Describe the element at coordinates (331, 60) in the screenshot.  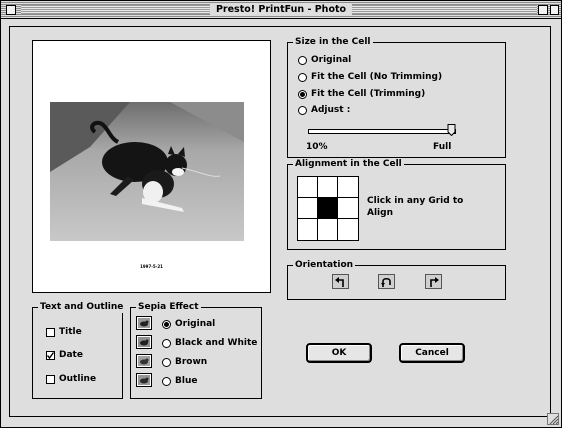
I see `size-option-label: Original` at that location.